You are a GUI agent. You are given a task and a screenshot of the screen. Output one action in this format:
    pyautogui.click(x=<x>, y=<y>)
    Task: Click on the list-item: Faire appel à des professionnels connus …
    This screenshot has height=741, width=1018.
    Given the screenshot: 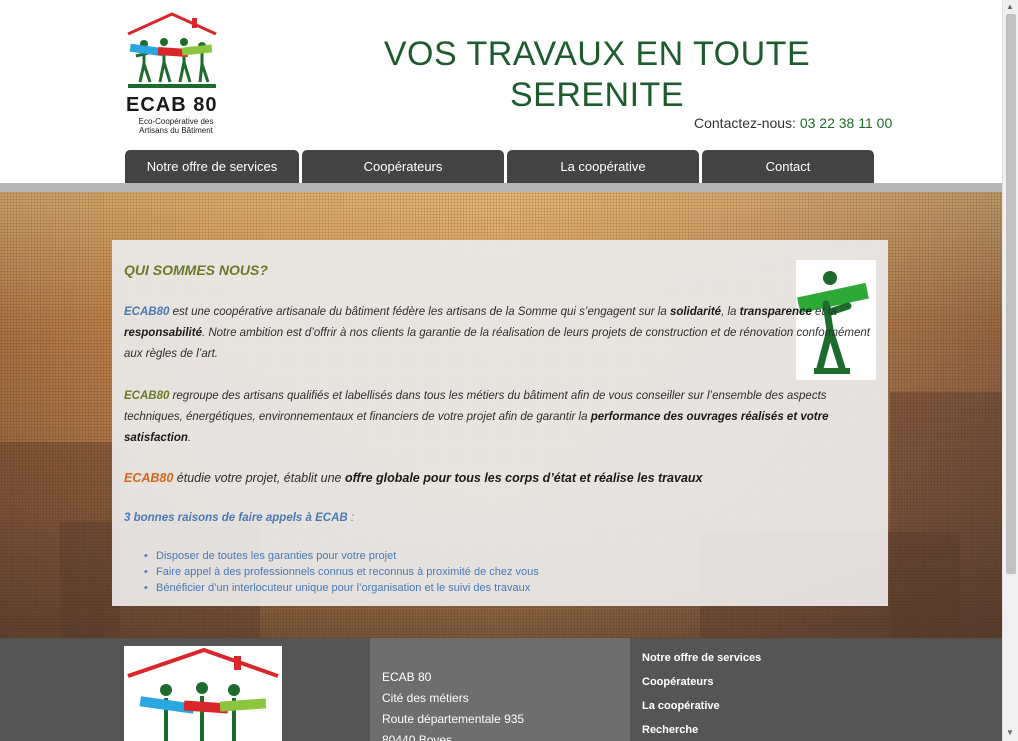 What is the action you would take?
    pyautogui.click(x=339, y=572)
    